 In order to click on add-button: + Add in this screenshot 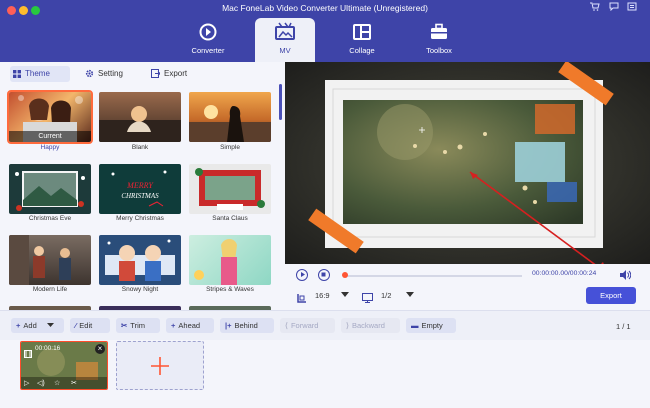, I will do `click(37, 325)`.